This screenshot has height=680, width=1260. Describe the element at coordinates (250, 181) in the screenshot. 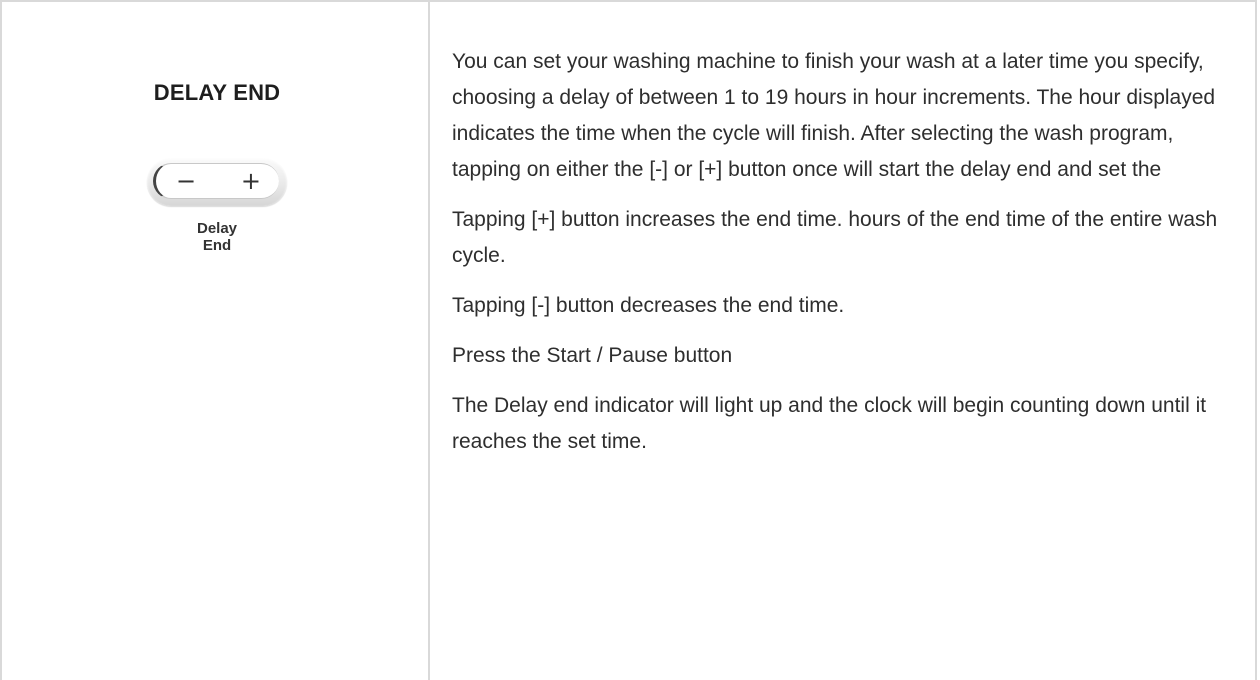

I see `plus-icon: +` at that location.